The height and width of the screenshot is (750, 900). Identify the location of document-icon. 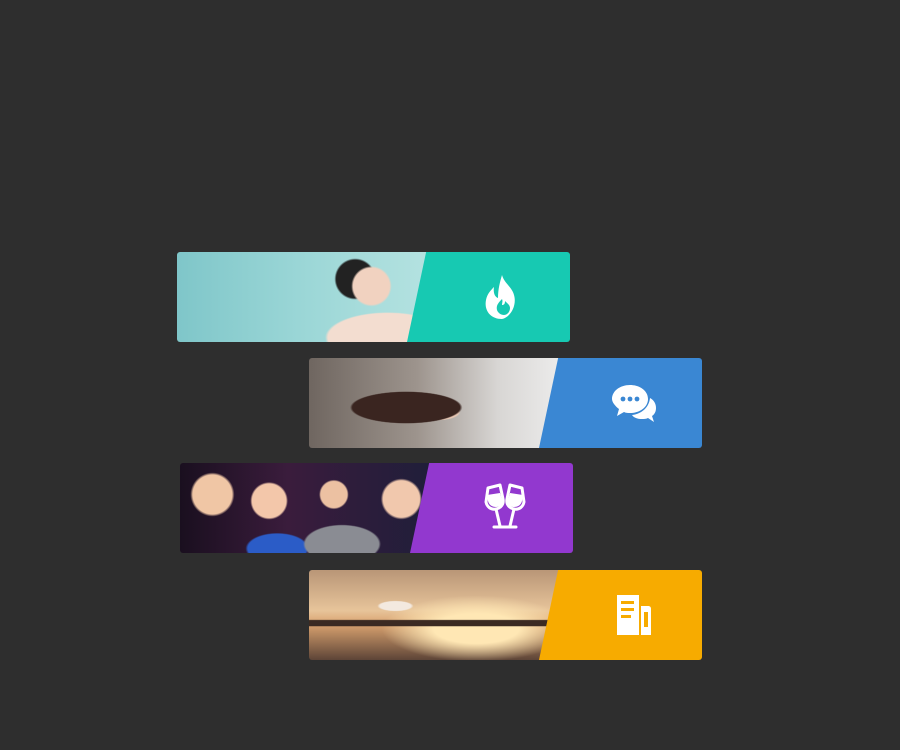
(634, 615).